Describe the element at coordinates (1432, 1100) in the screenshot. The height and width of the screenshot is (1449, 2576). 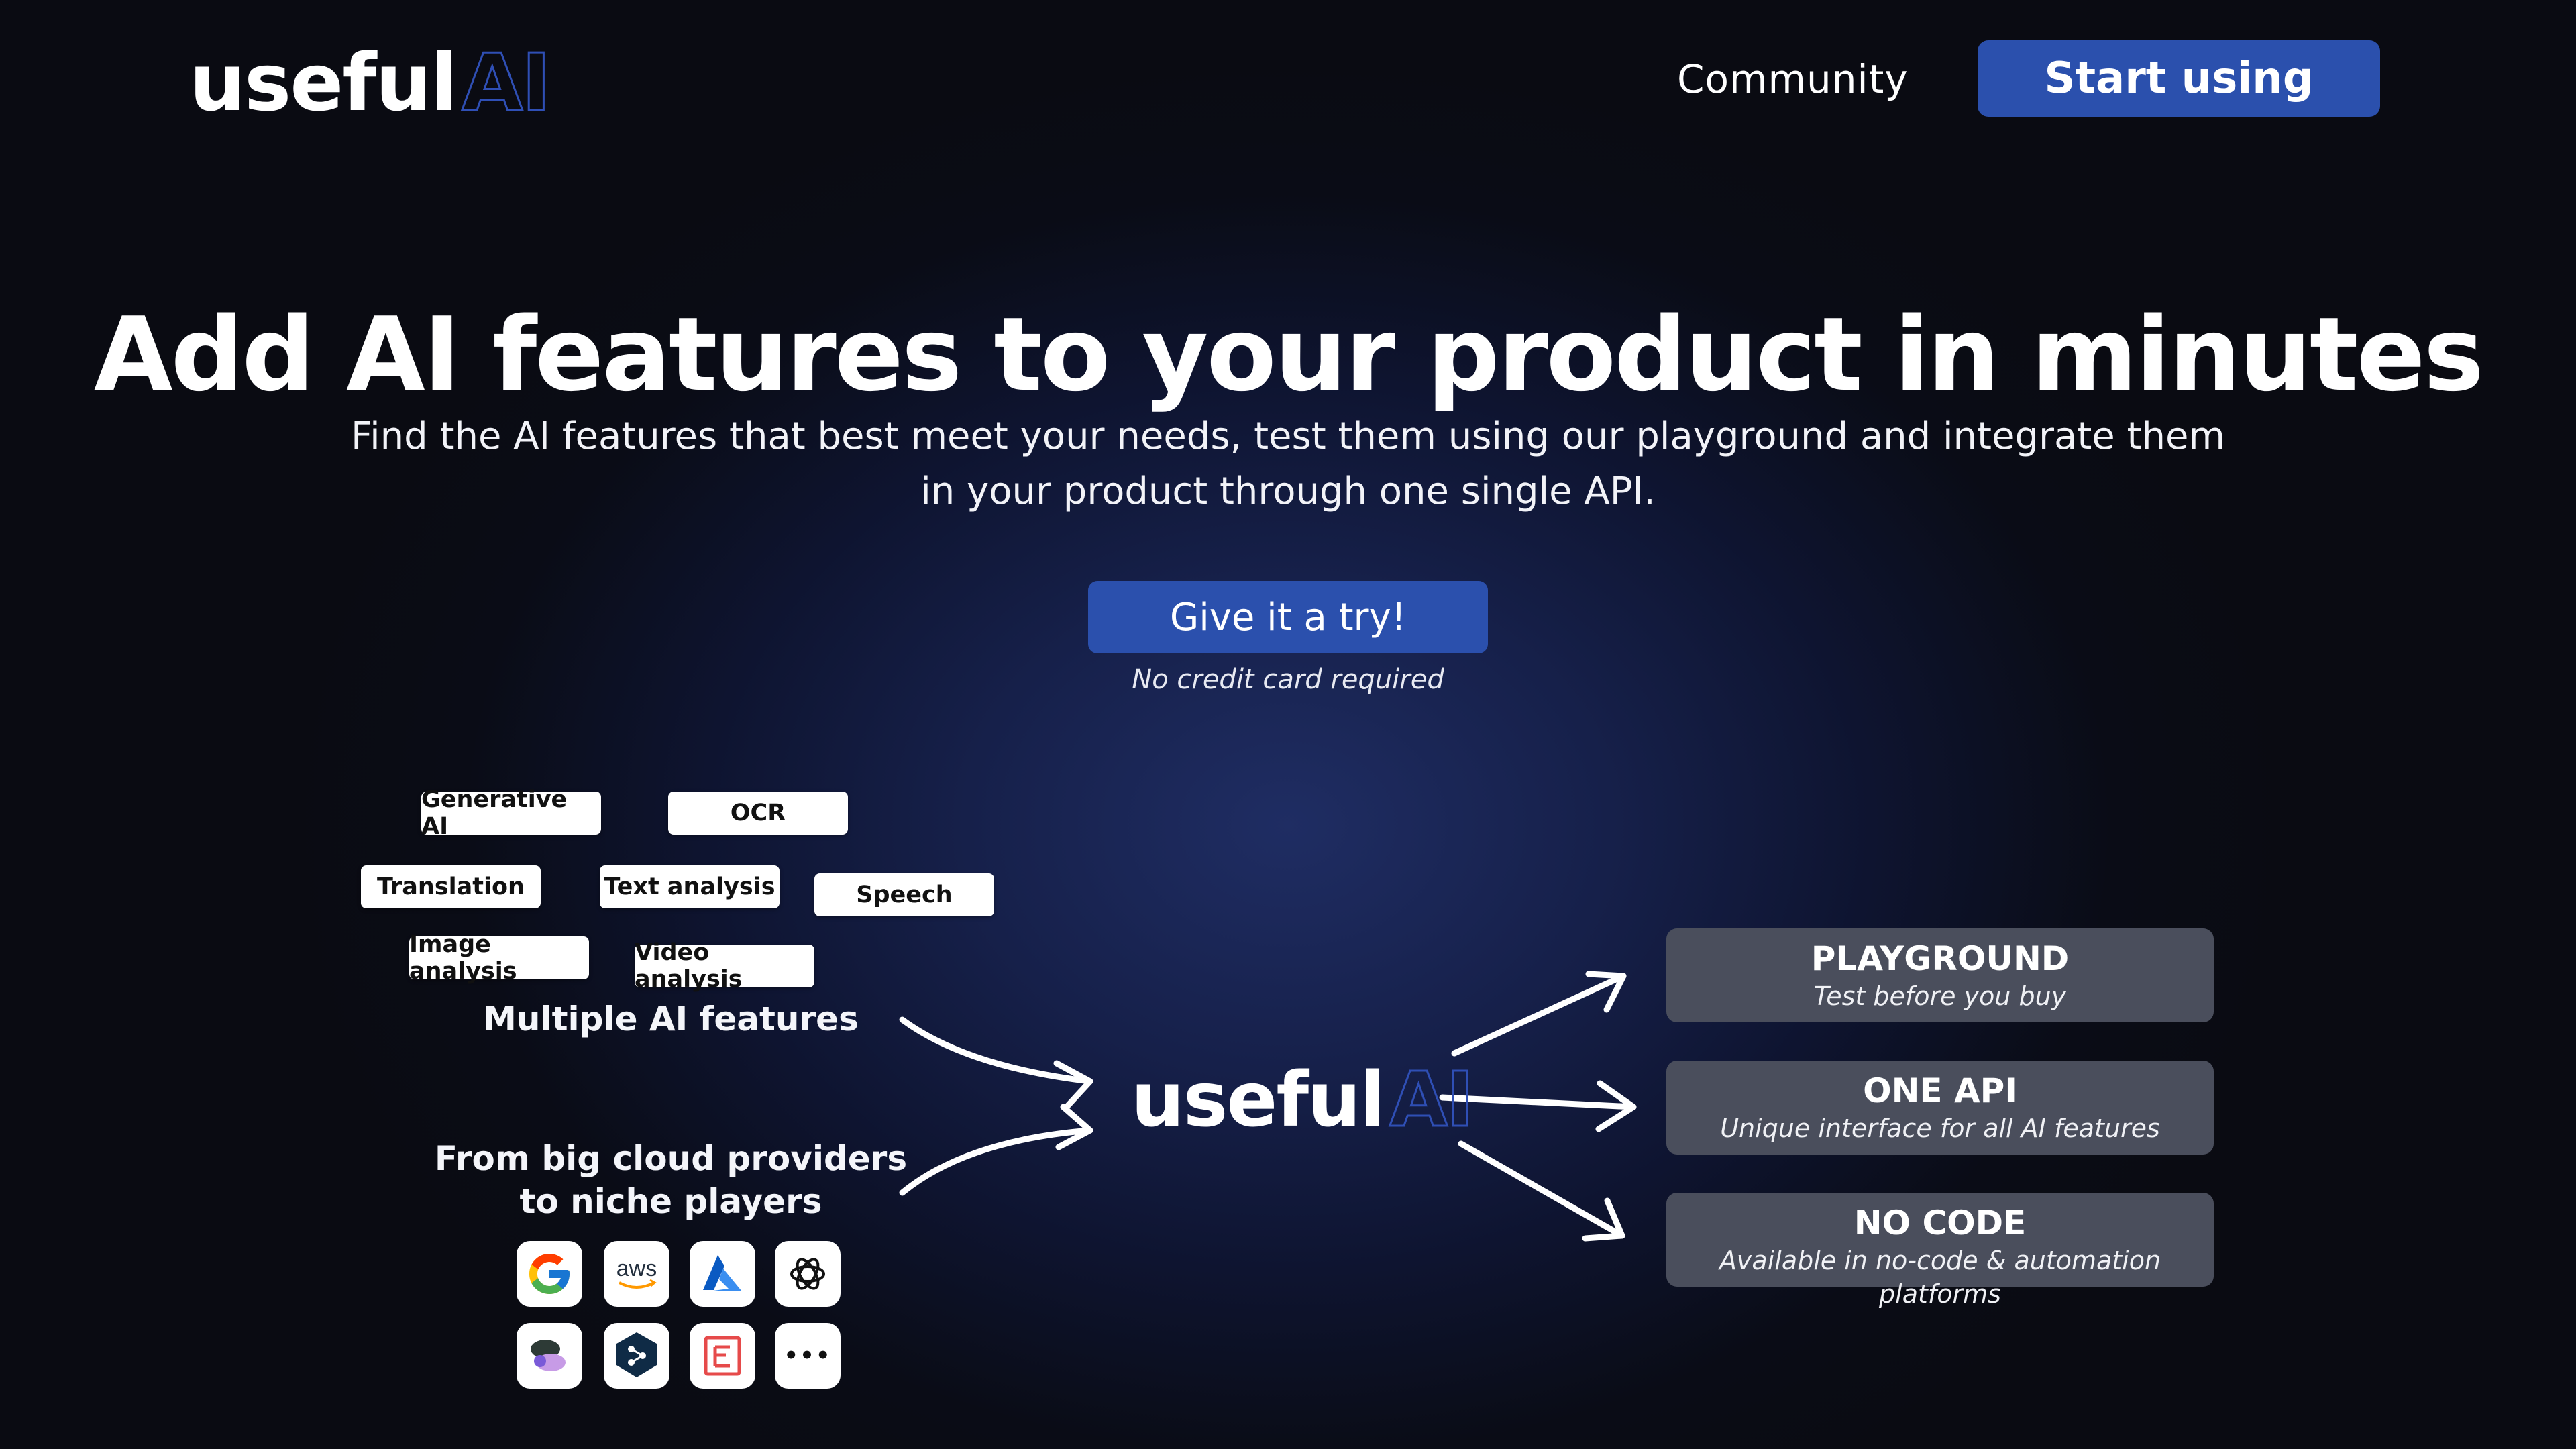
I see `center-logo-ai: AI` at that location.